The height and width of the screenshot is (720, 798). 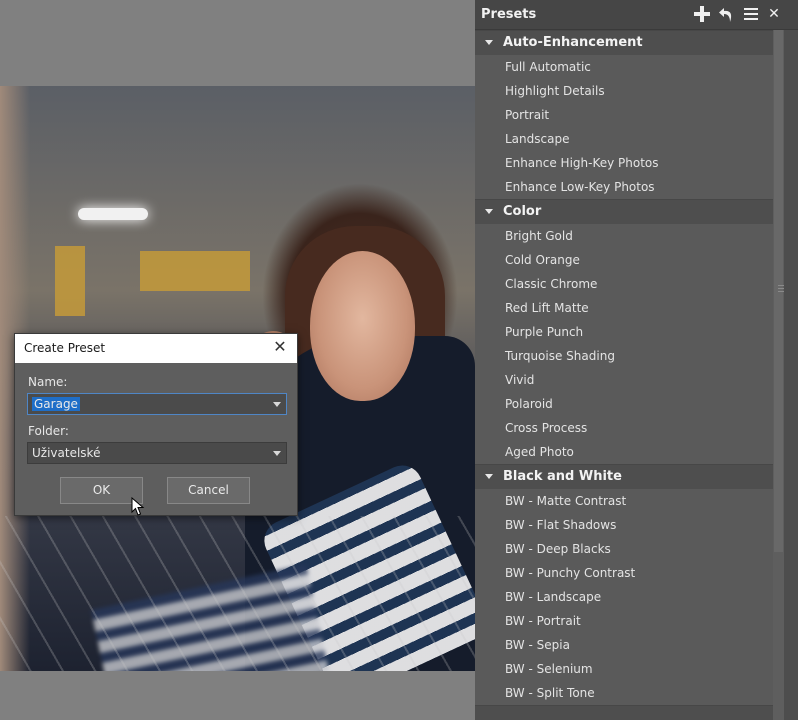 What do you see at coordinates (520, 380) in the screenshot?
I see `preset-label: Vivid` at bounding box center [520, 380].